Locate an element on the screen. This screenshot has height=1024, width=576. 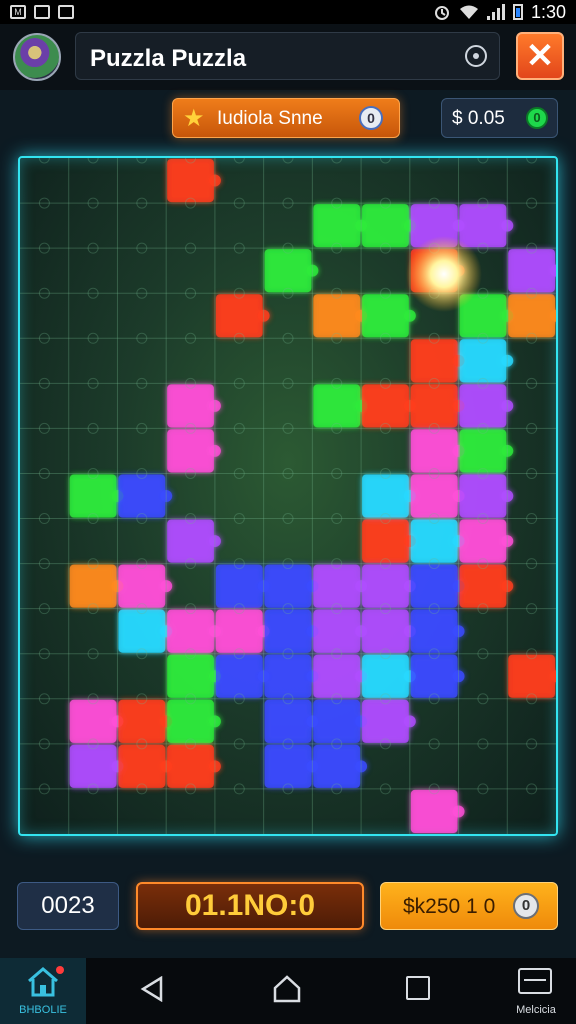
battery-icon is located at coordinates (517, 12).